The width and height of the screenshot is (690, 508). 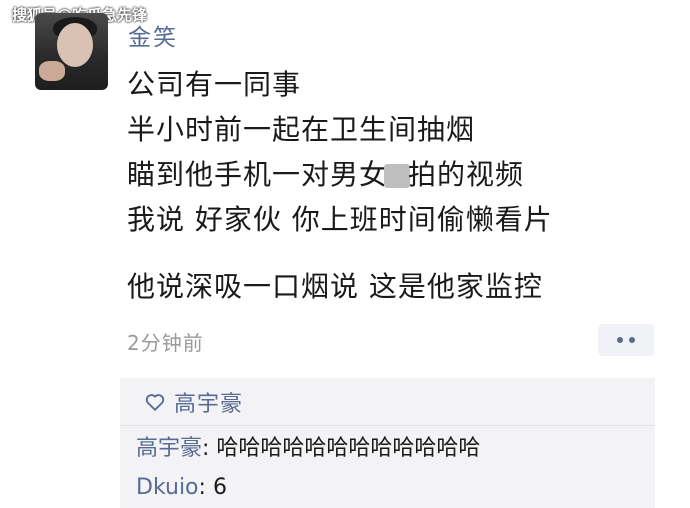 What do you see at coordinates (387, 425) in the screenshot?
I see `divider` at bounding box center [387, 425].